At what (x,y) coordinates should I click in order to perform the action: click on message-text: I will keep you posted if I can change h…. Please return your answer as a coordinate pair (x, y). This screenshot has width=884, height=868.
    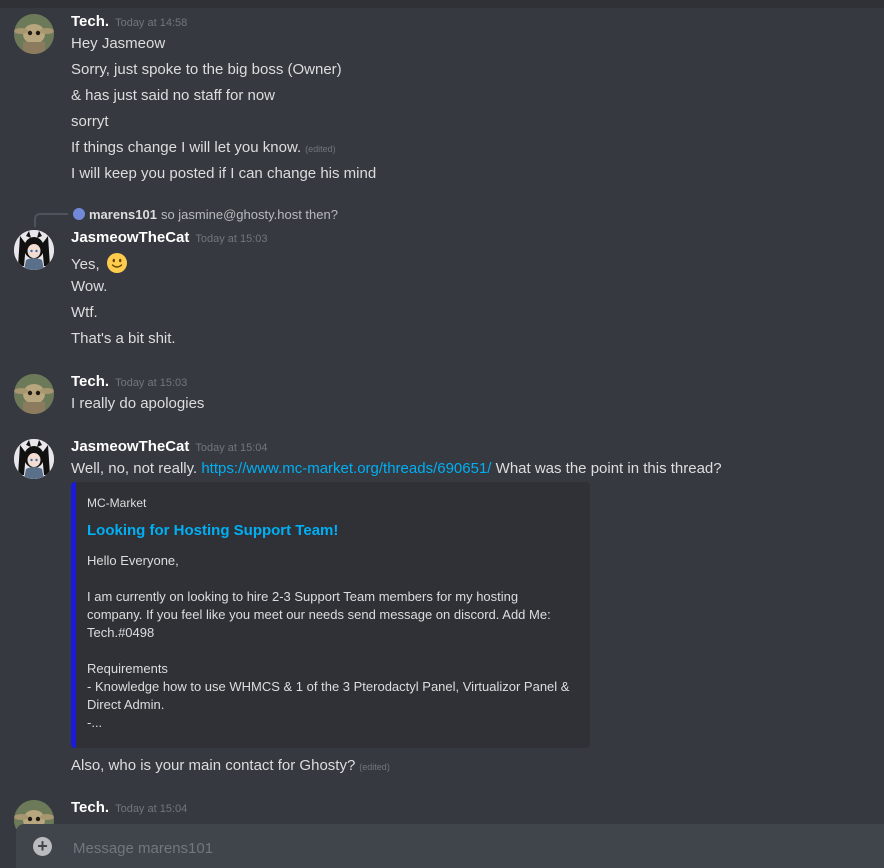
    Looking at the image, I should click on (224, 173).